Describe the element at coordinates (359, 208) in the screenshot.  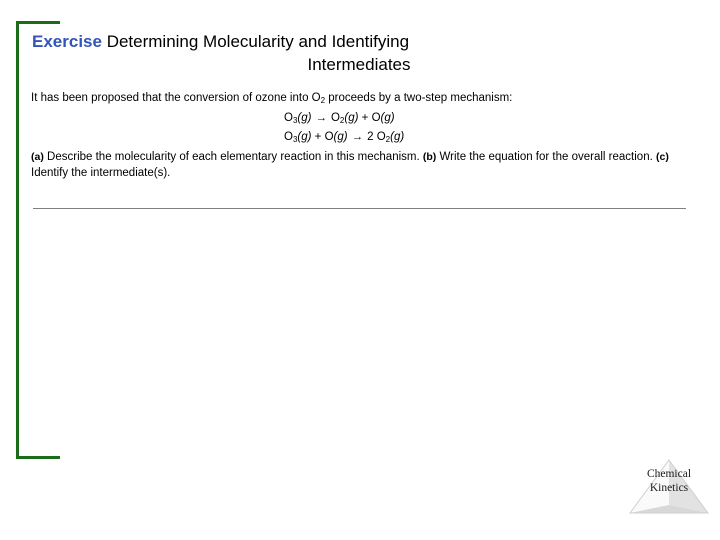
I see `horizontal-divider` at that location.